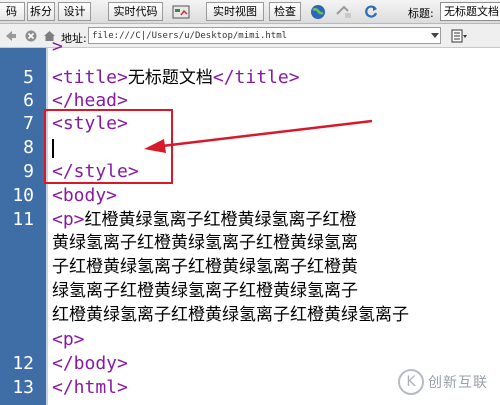 Image resolution: width=500 pixels, height=405 pixels. Describe the element at coordinates (411, 382) in the screenshot. I see `logo-mark: K` at that location.